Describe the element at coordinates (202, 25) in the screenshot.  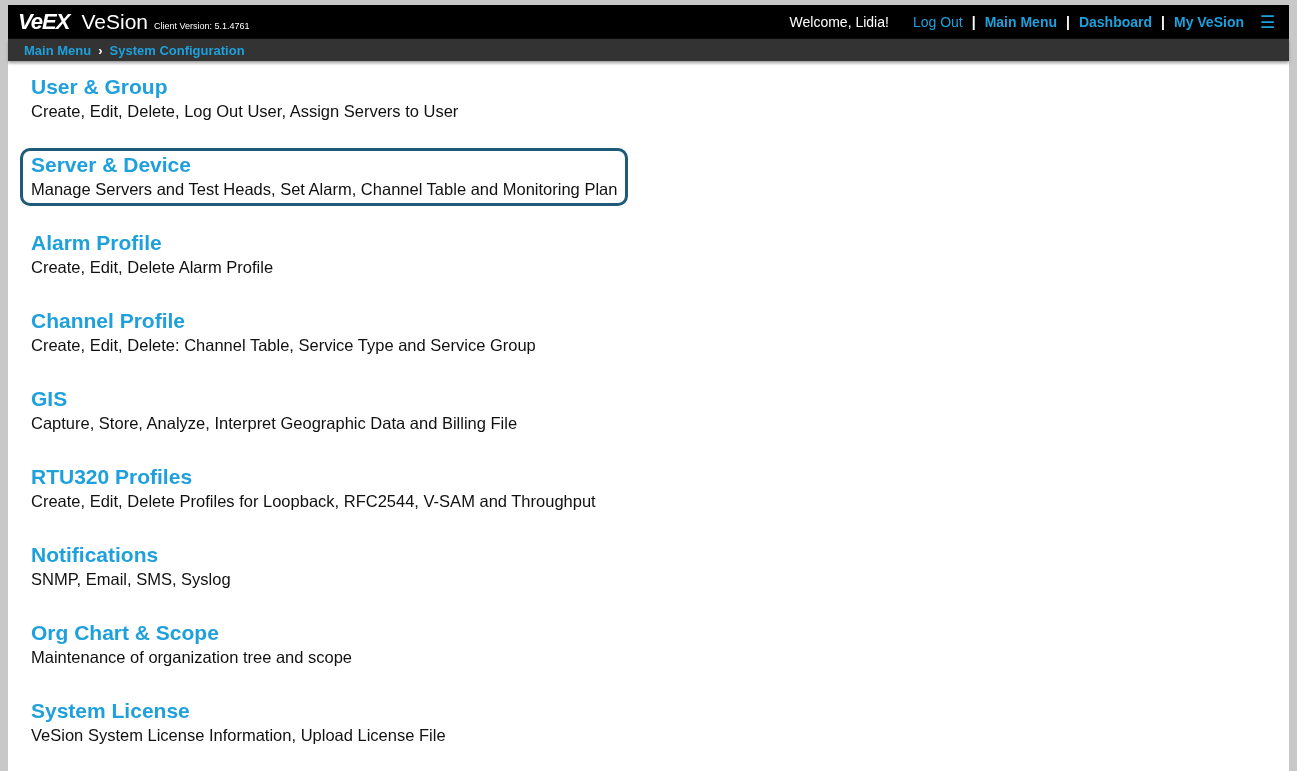
I see `client-version: Client Version: 5.1.4761` at that location.